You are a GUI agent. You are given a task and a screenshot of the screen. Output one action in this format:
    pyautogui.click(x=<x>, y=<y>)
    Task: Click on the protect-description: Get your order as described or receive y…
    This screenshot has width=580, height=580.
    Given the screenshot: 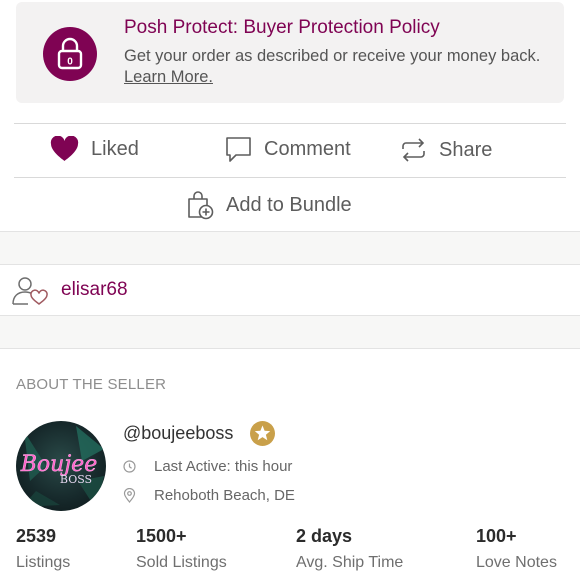 What is the action you would take?
    pyautogui.click(x=334, y=67)
    